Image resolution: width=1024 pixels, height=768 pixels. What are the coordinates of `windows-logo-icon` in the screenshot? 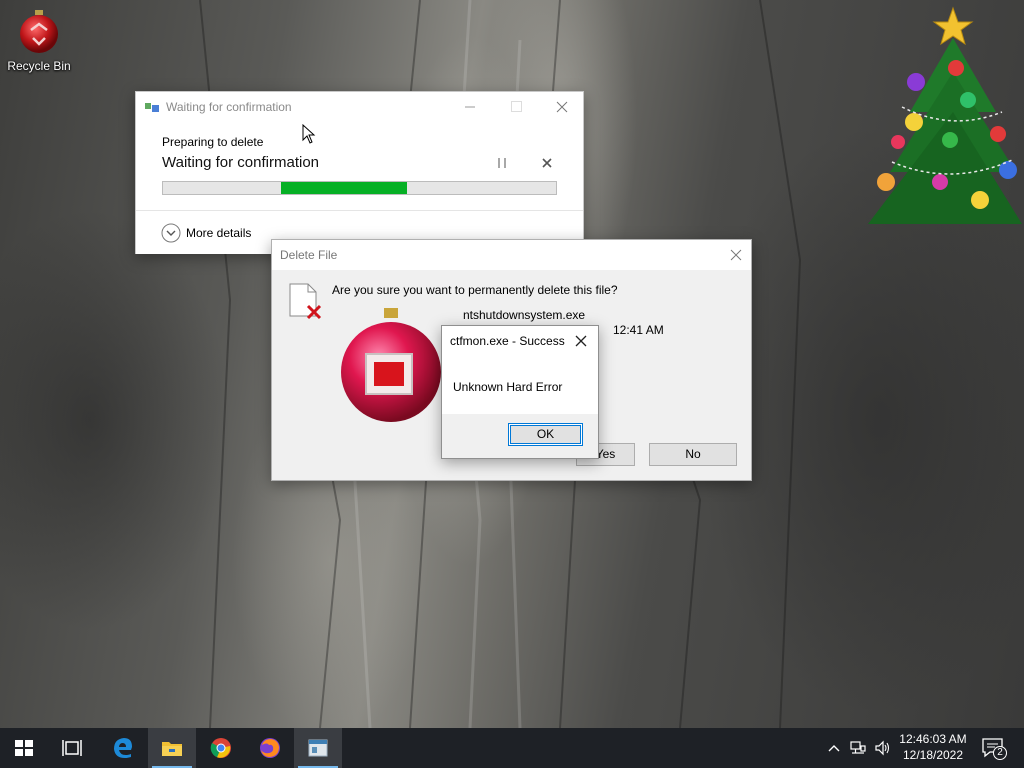 It's located at (24, 748).